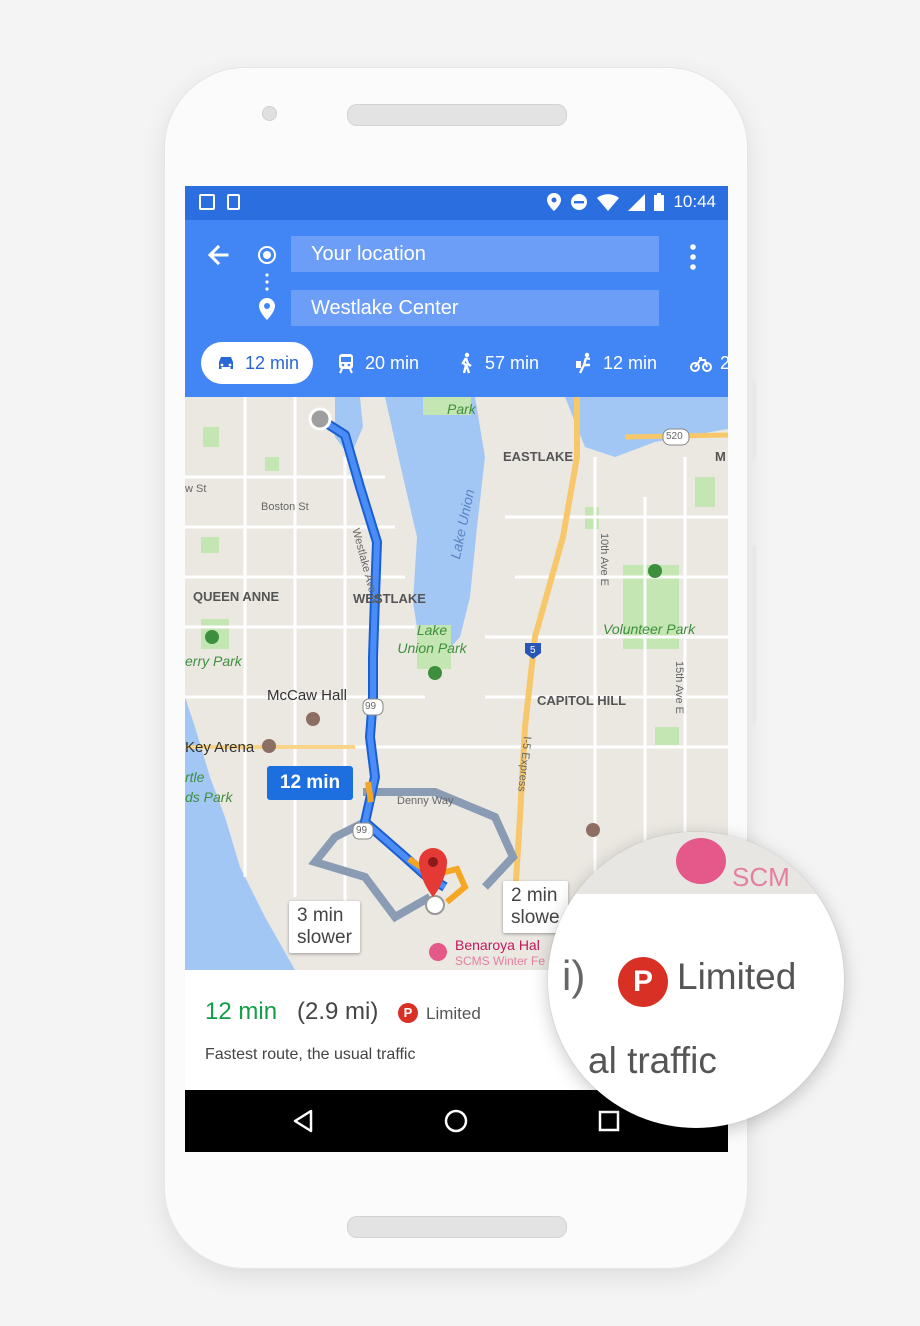  What do you see at coordinates (630, 362) in the screenshot?
I see `mode-rideshare-label: 12 min` at bounding box center [630, 362].